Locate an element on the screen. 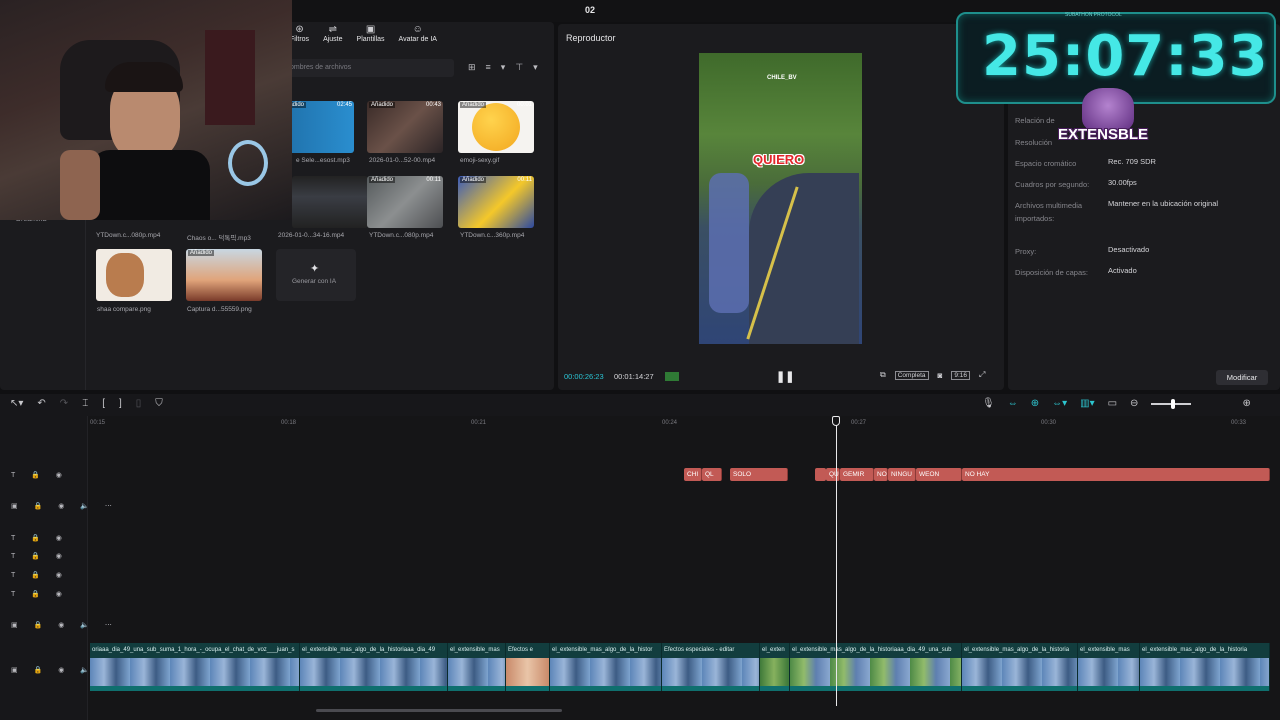 The image size is (1280, 720). filters-tool: ⊛ Filtros is located at coordinates (299, 38).